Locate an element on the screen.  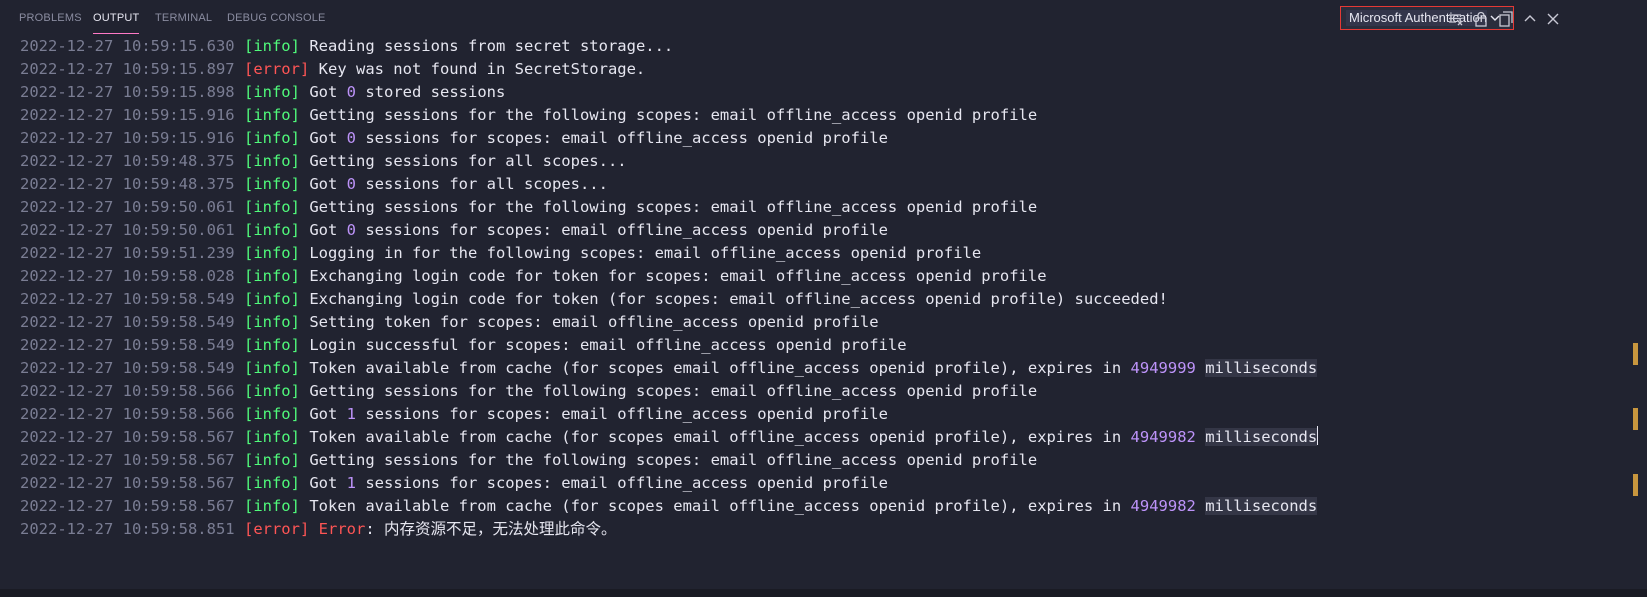
tab-terminal: TERMINAL is located at coordinates (183, 23).